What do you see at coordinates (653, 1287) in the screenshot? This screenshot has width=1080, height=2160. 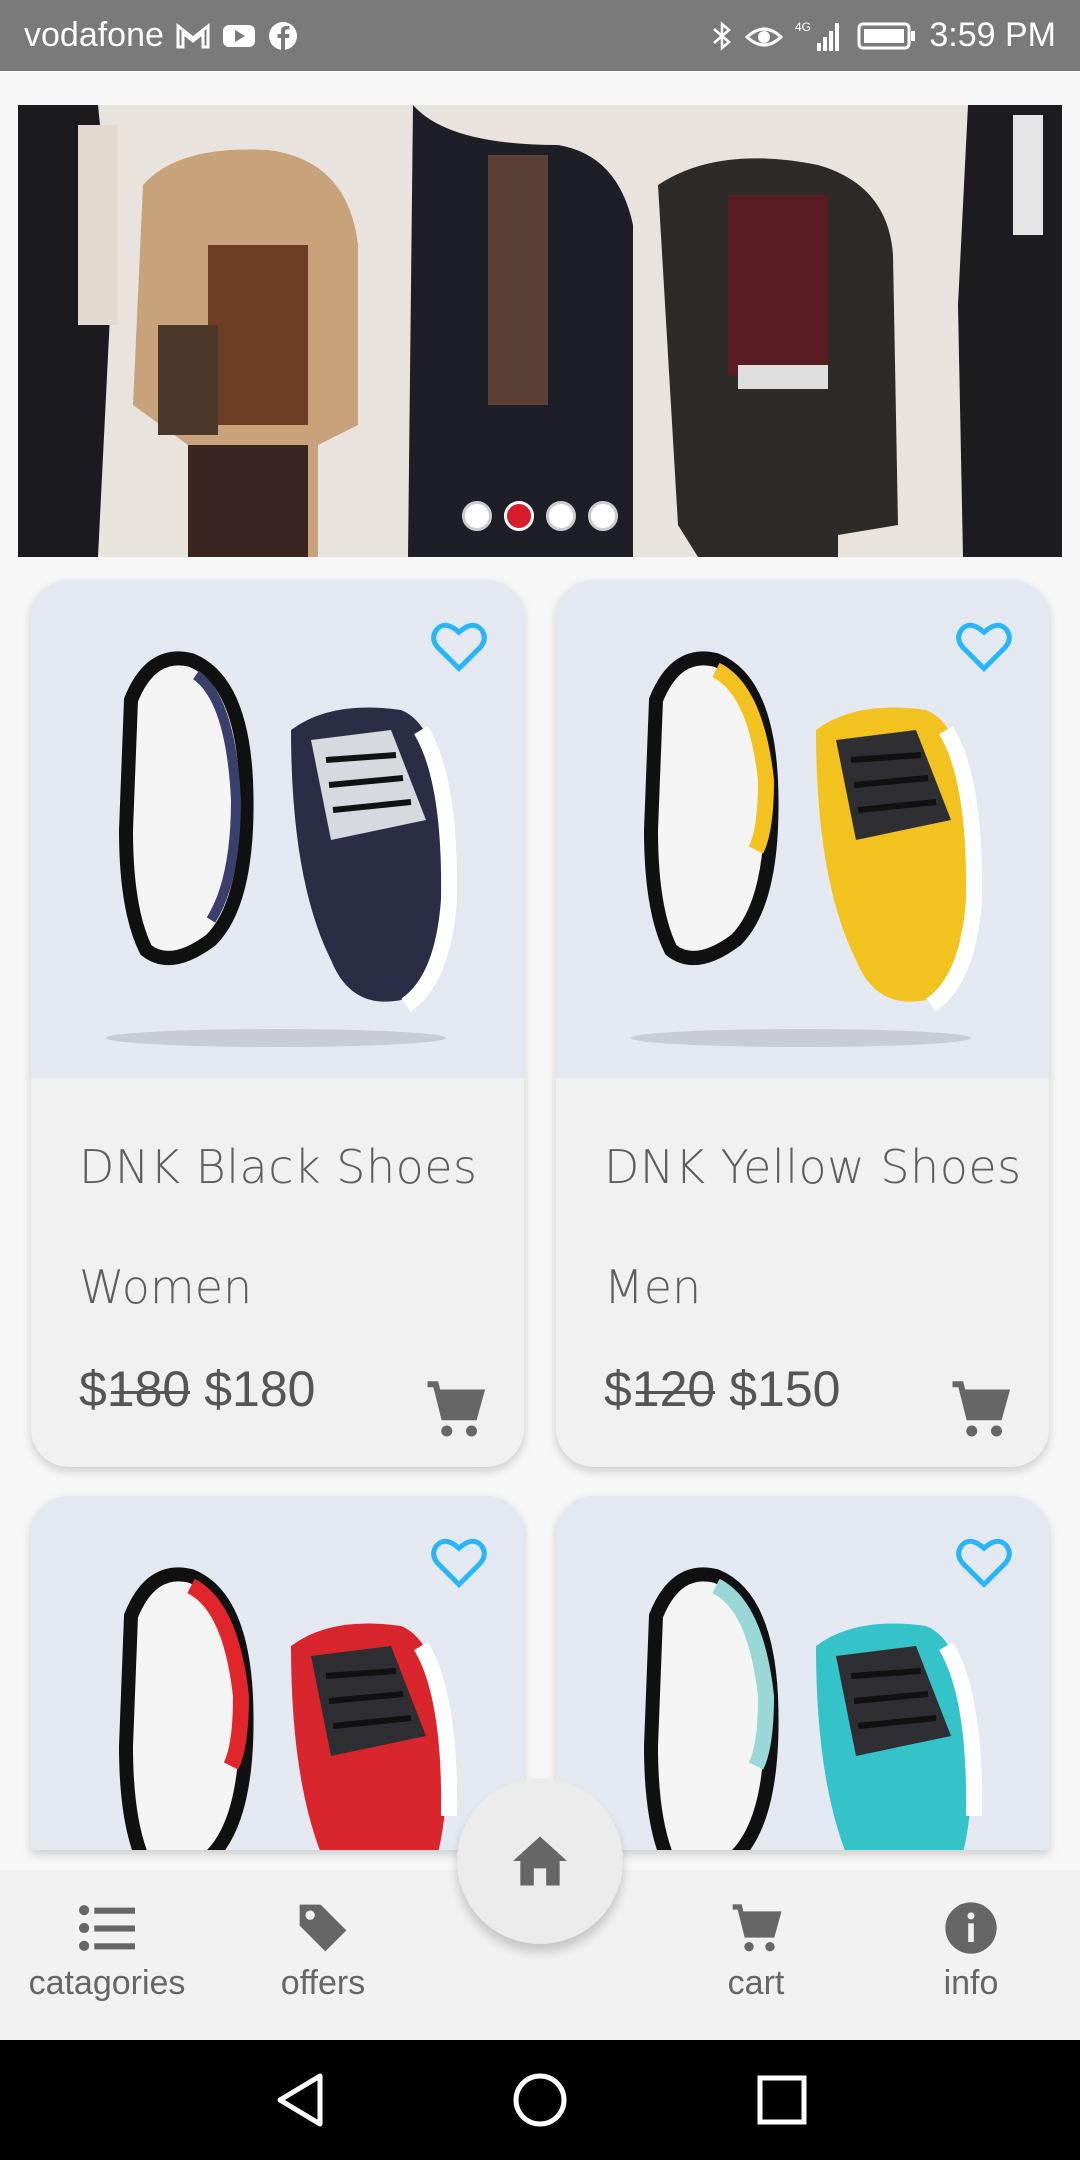 I see `product-gender: Men` at bounding box center [653, 1287].